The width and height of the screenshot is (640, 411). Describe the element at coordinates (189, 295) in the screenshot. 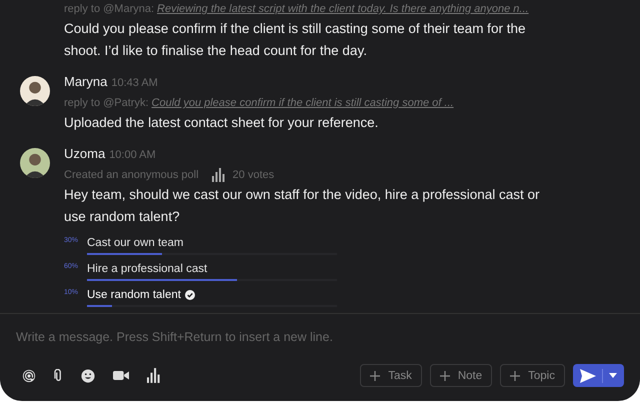

I see `check-icon` at that location.